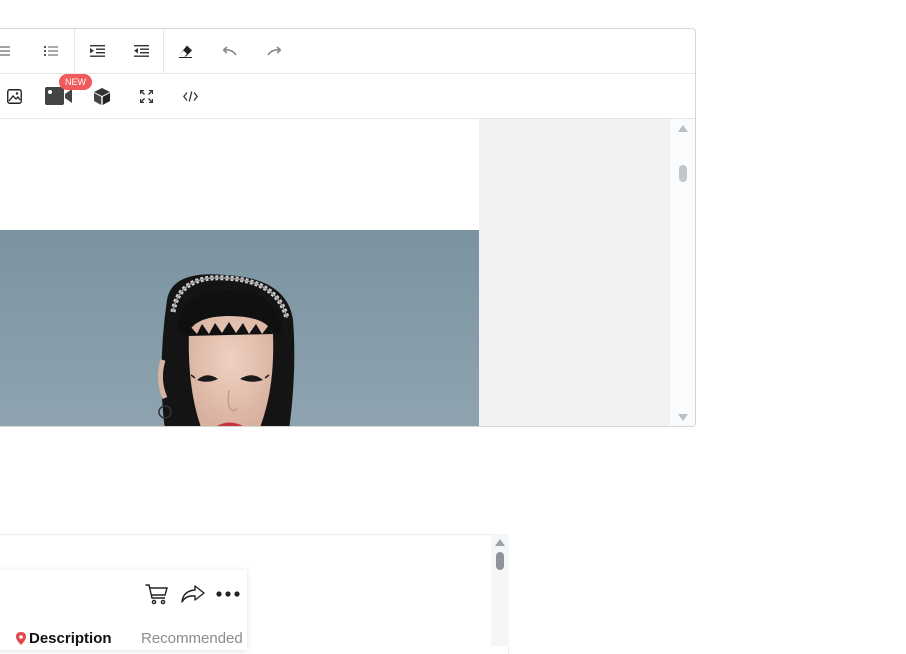 This screenshot has height=654, width=906. I want to click on source-code-icon, so click(190, 96).